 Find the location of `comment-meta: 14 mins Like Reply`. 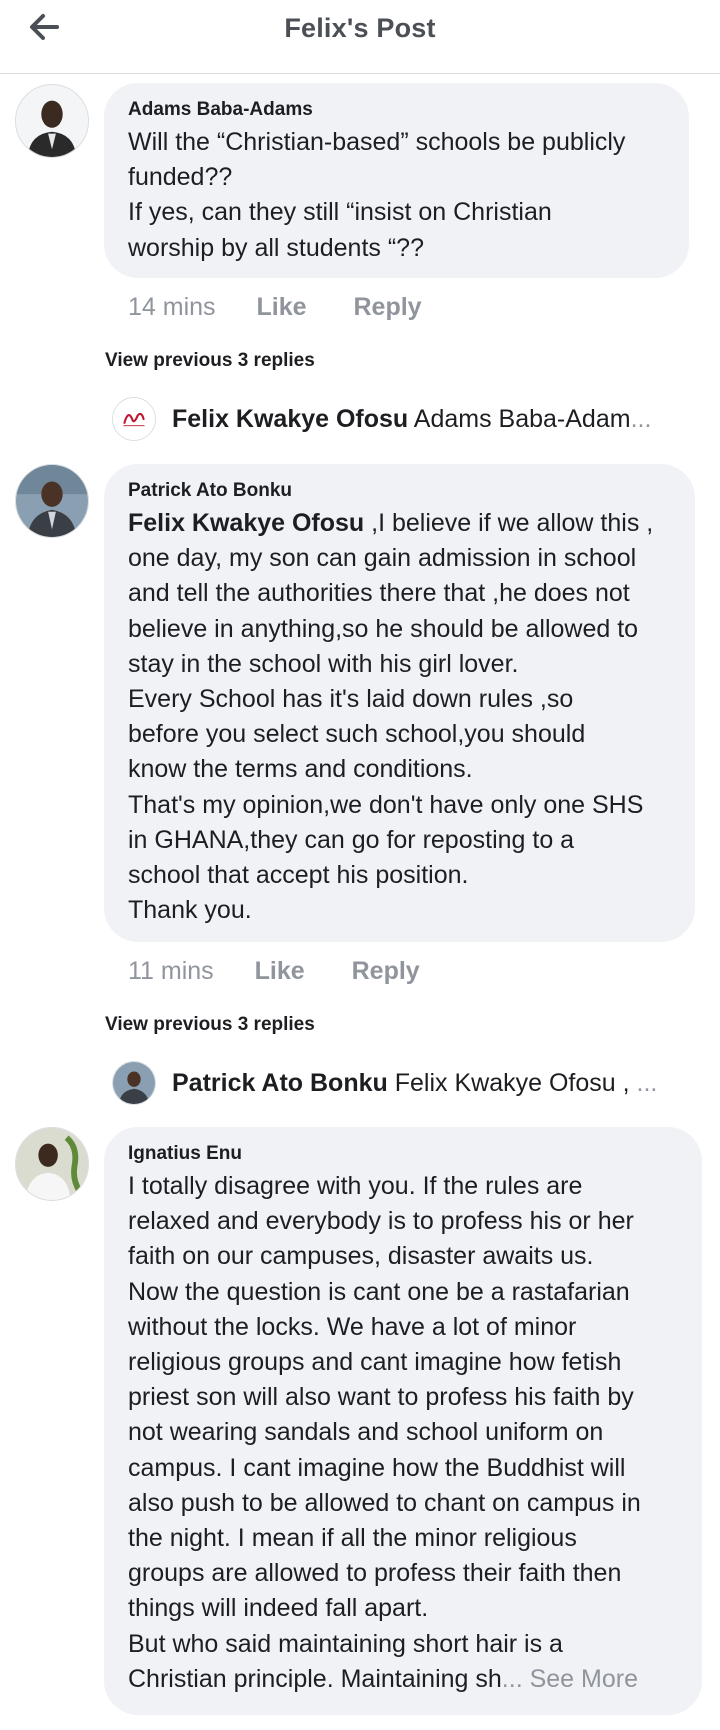

comment-meta: 14 mins Like Reply is located at coordinates (295, 307).